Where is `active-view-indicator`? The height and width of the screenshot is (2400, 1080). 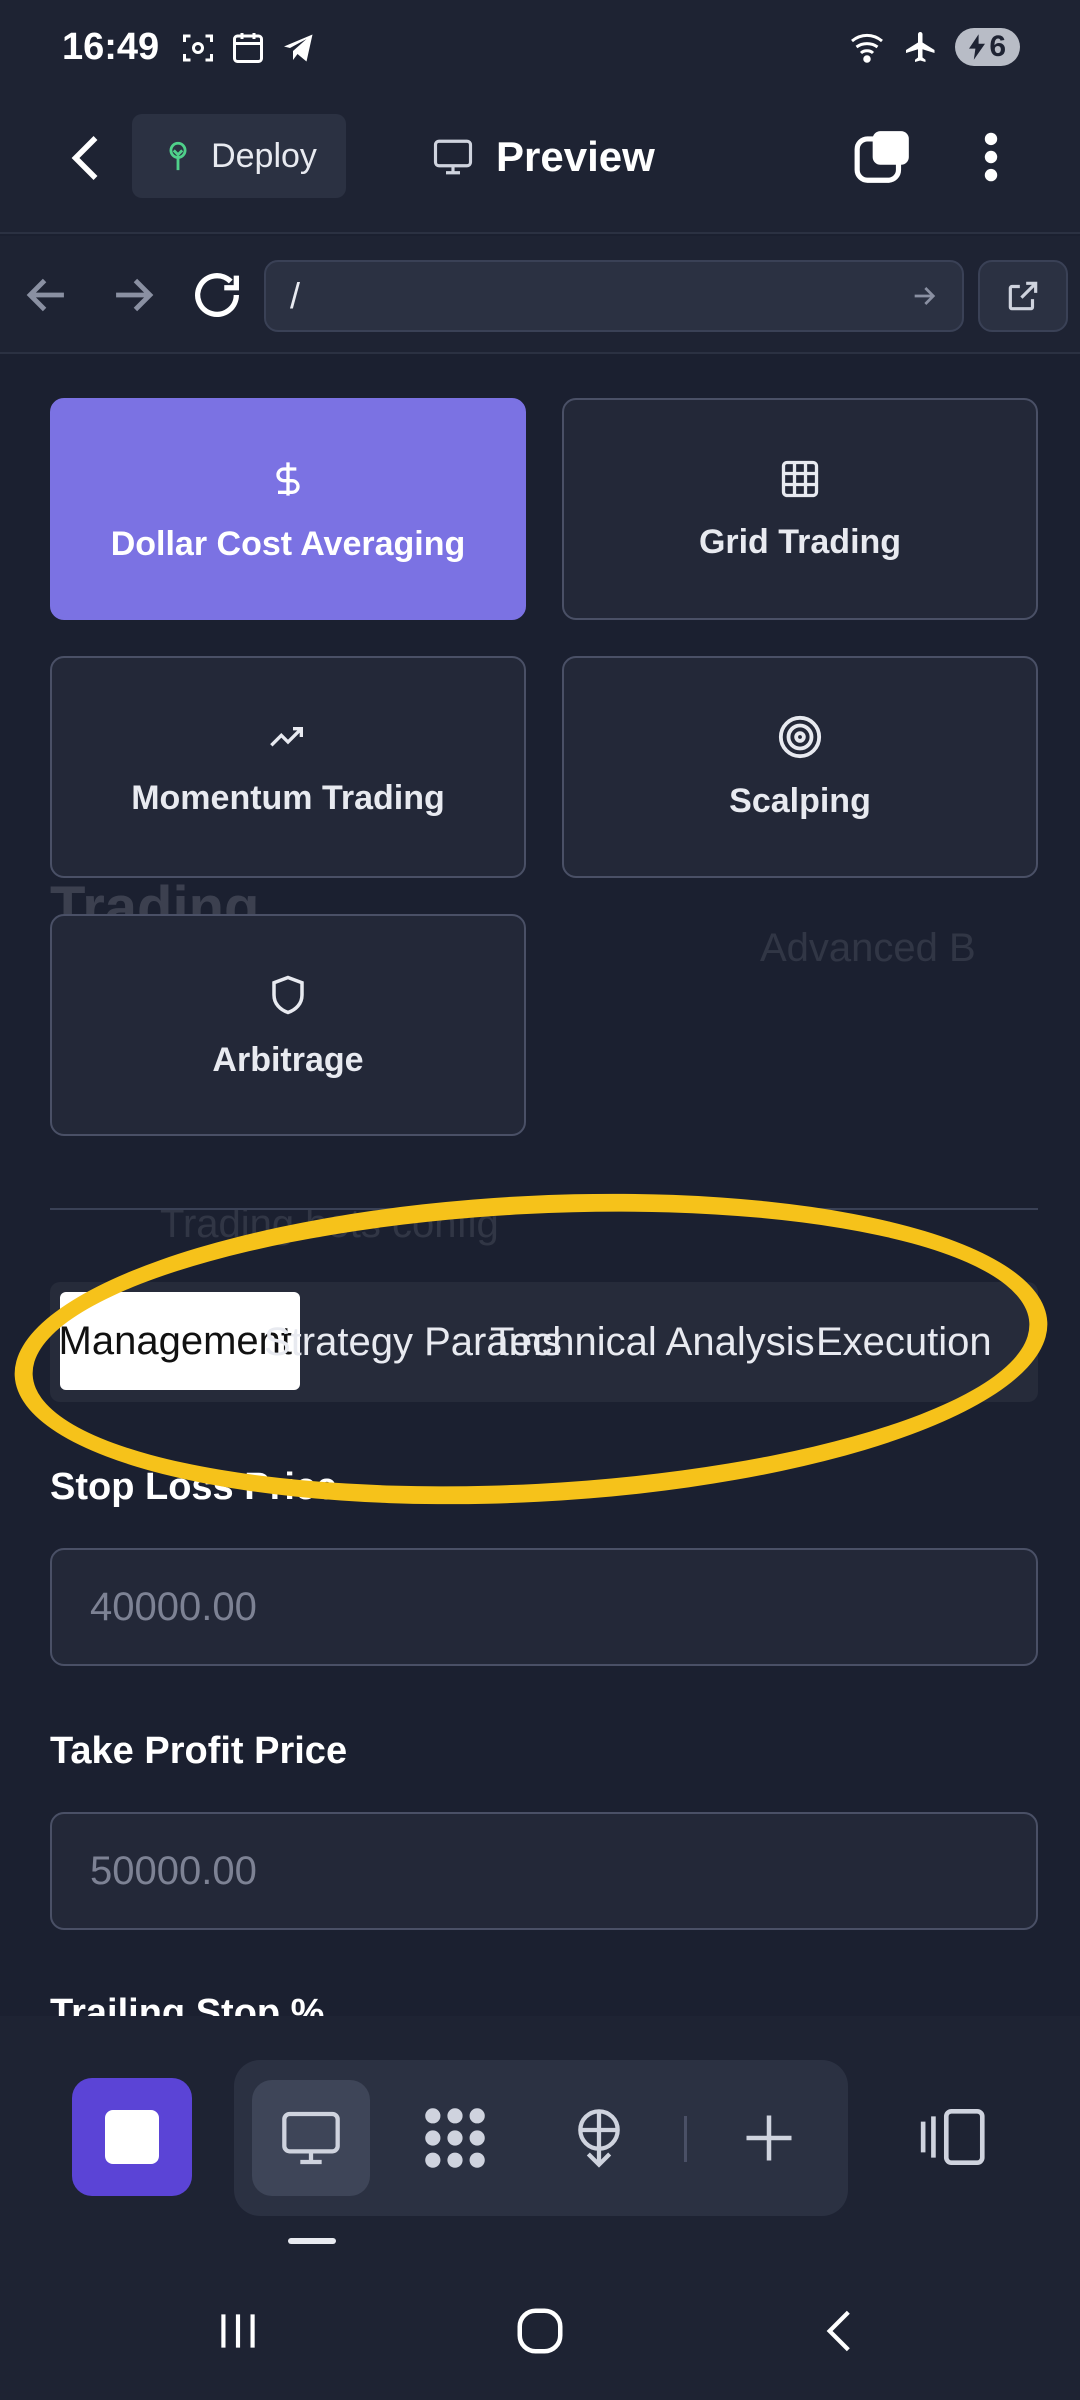
active-view-indicator is located at coordinates (312, 2241).